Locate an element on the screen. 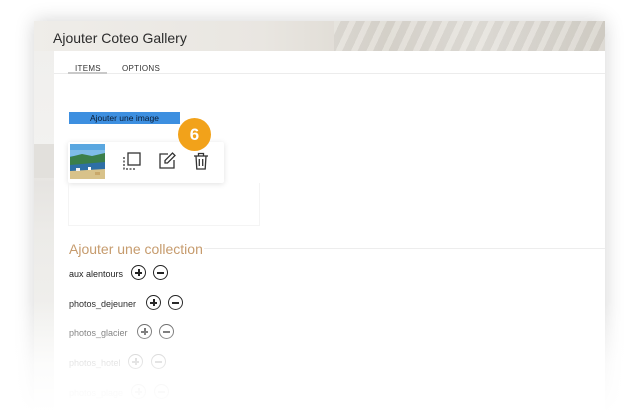 The image size is (640, 415). background-sidebar is located at coordinates (44, 233).